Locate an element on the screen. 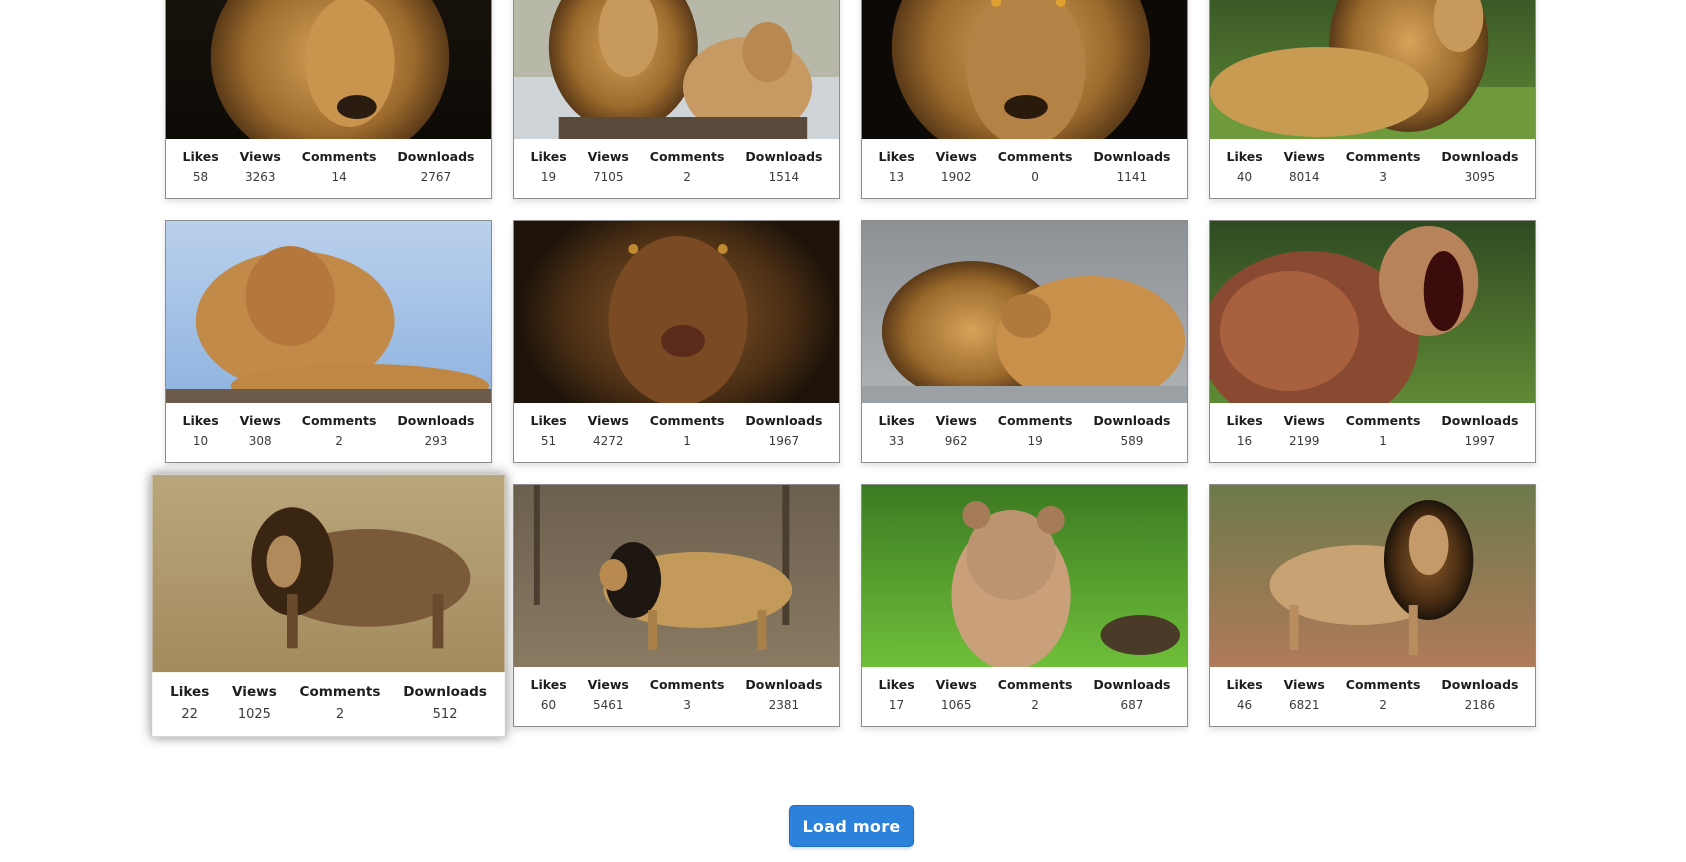 This screenshot has height=862, width=1686. likes-stat: Likes 17 is located at coordinates (896, 701).